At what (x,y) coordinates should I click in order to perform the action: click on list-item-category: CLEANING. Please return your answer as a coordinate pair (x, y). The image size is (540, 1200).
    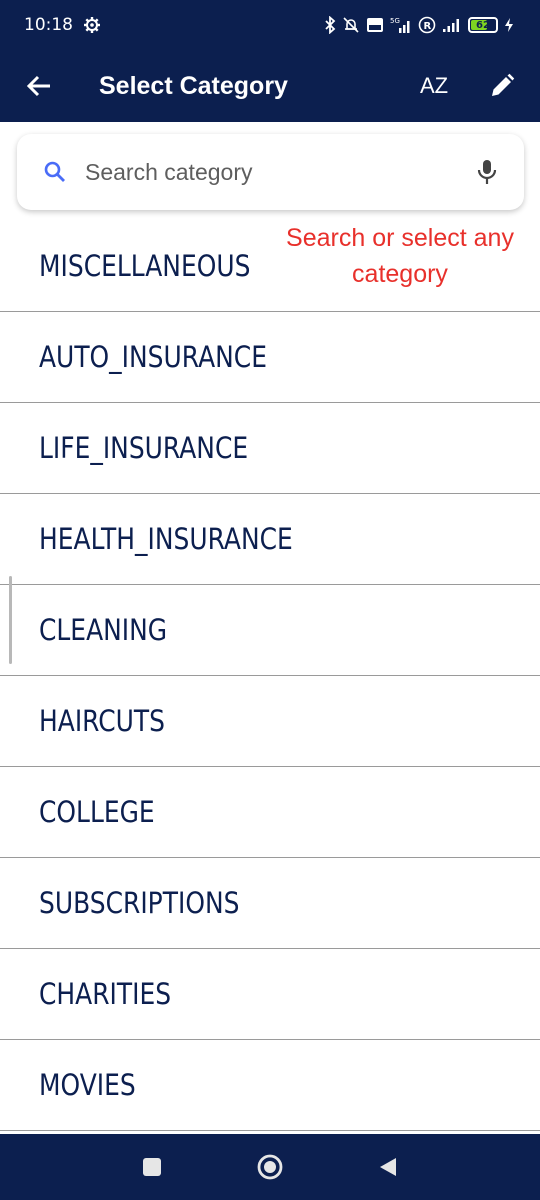
    Looking at the image, I should click on (270, 630).